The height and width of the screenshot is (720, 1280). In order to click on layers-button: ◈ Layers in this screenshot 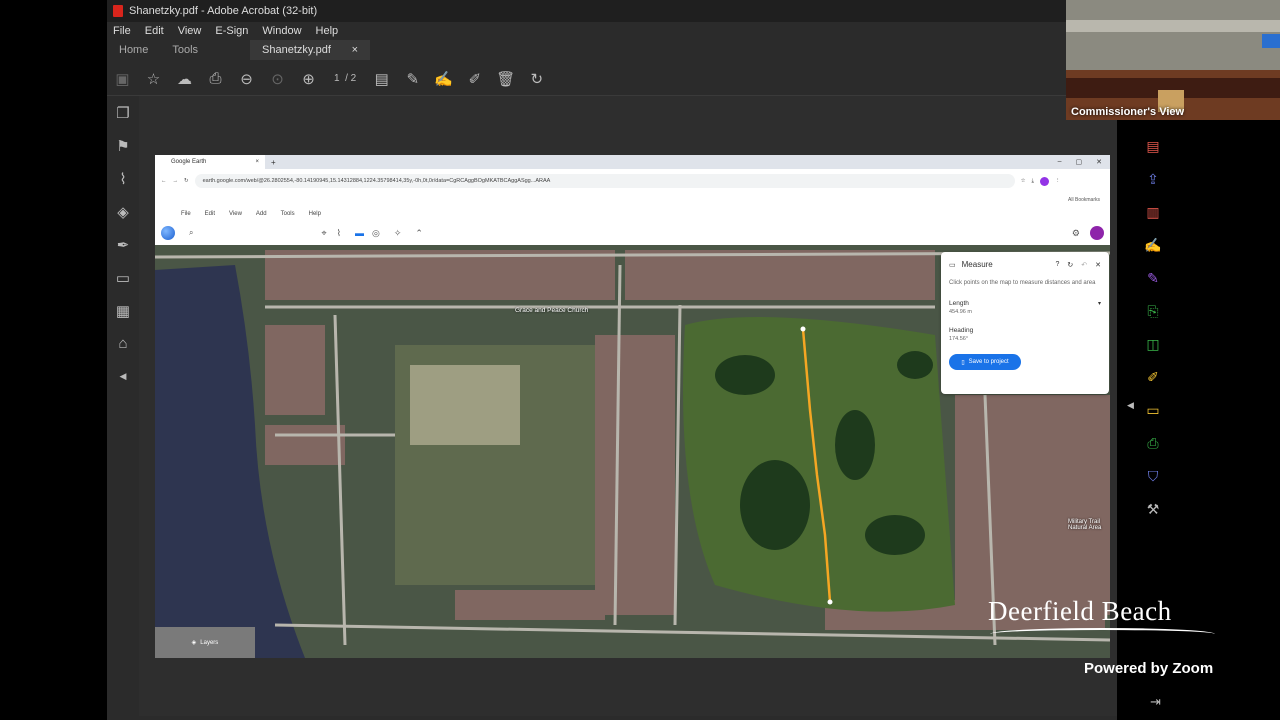, I will do `click(205, 642)`.